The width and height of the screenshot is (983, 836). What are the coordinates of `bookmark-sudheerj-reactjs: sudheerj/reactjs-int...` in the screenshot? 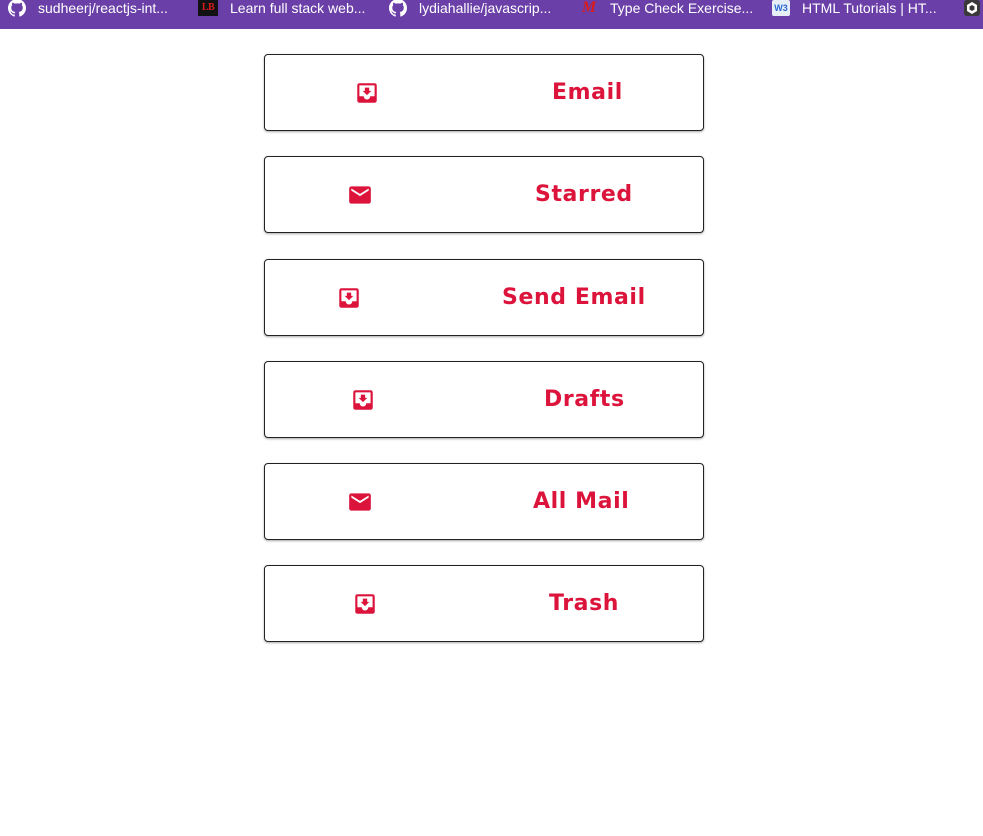 It's located at (88, 8).